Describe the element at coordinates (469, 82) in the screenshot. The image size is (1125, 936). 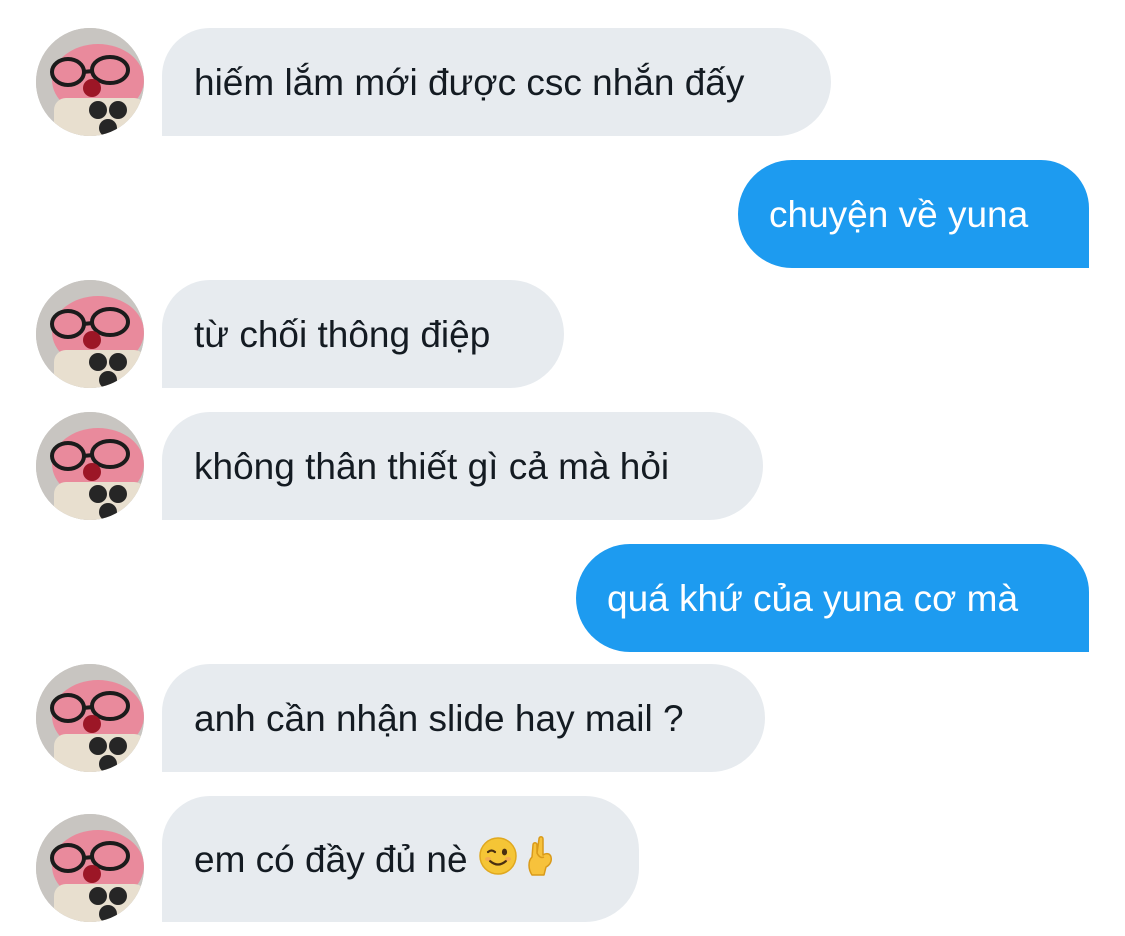
I see `message-text: hiếm lắm mới được csc nhắn đấy` at that location.